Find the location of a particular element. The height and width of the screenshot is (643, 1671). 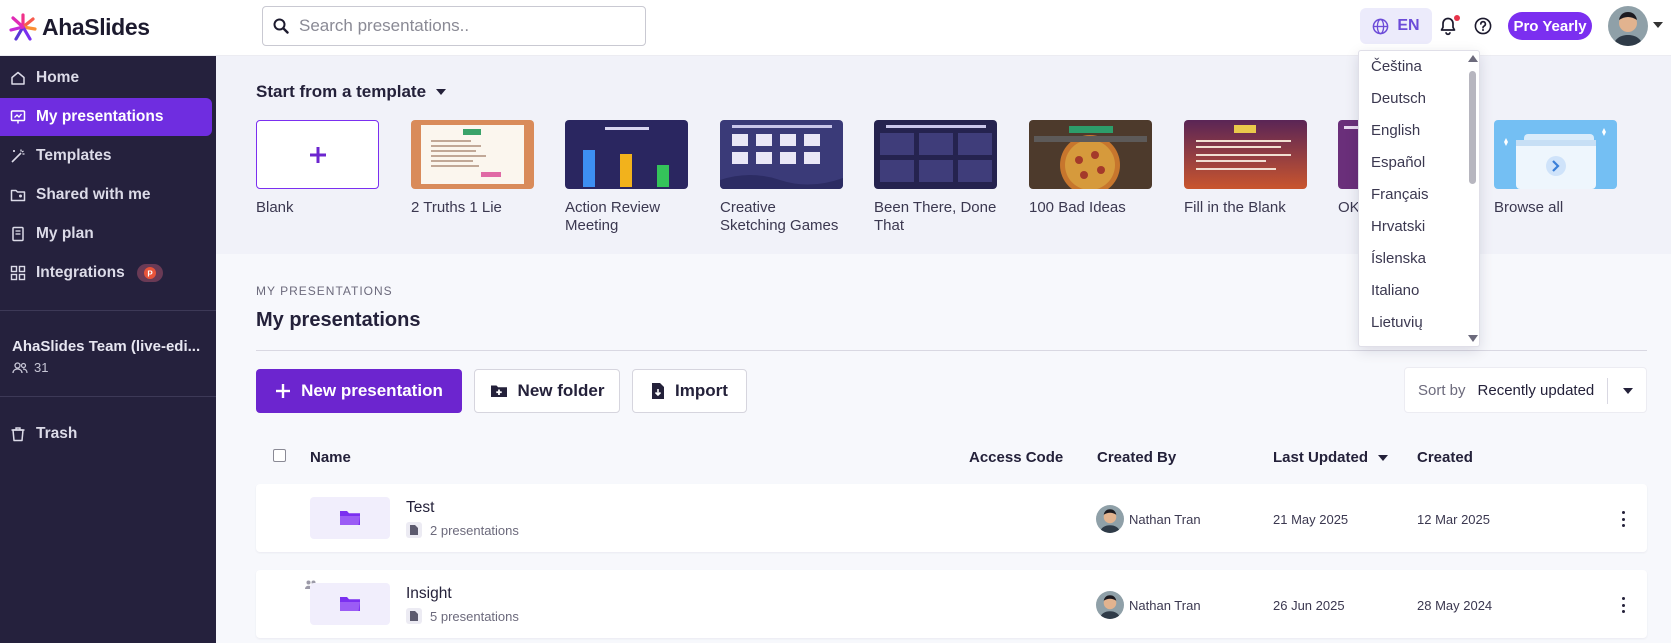

scrollbar-thumb is located at coordinates (1472, 127).